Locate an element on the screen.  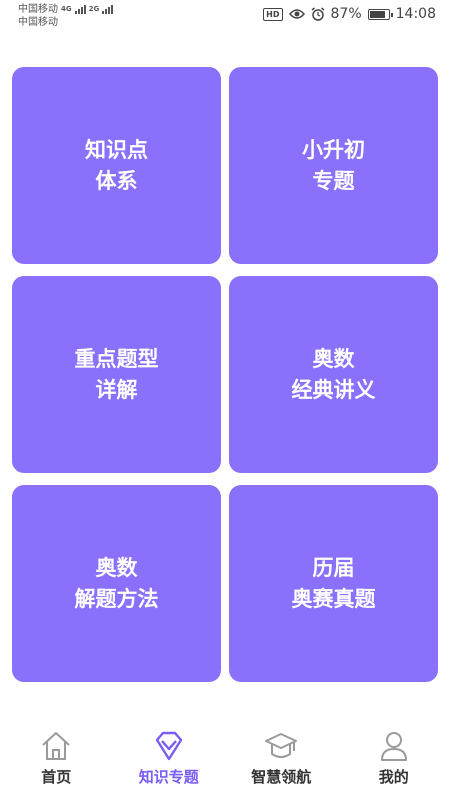
bottom-tab-bar: 首页 知识专题 智慧领航 我的 is located at coordinates (225, 761).